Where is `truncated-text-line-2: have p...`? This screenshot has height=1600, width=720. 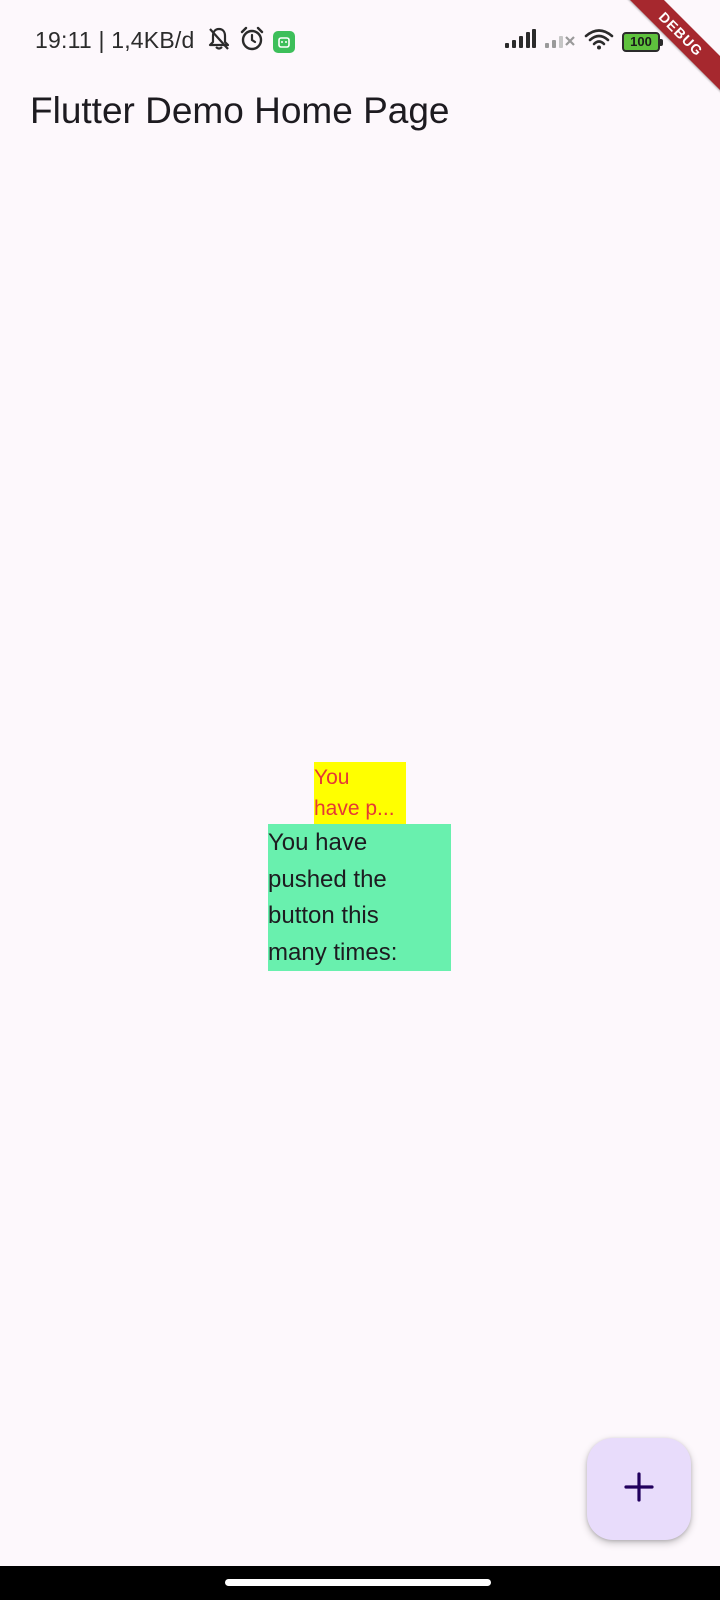
truncated-text-line-2: have p... is located at coordinates (354, 808).